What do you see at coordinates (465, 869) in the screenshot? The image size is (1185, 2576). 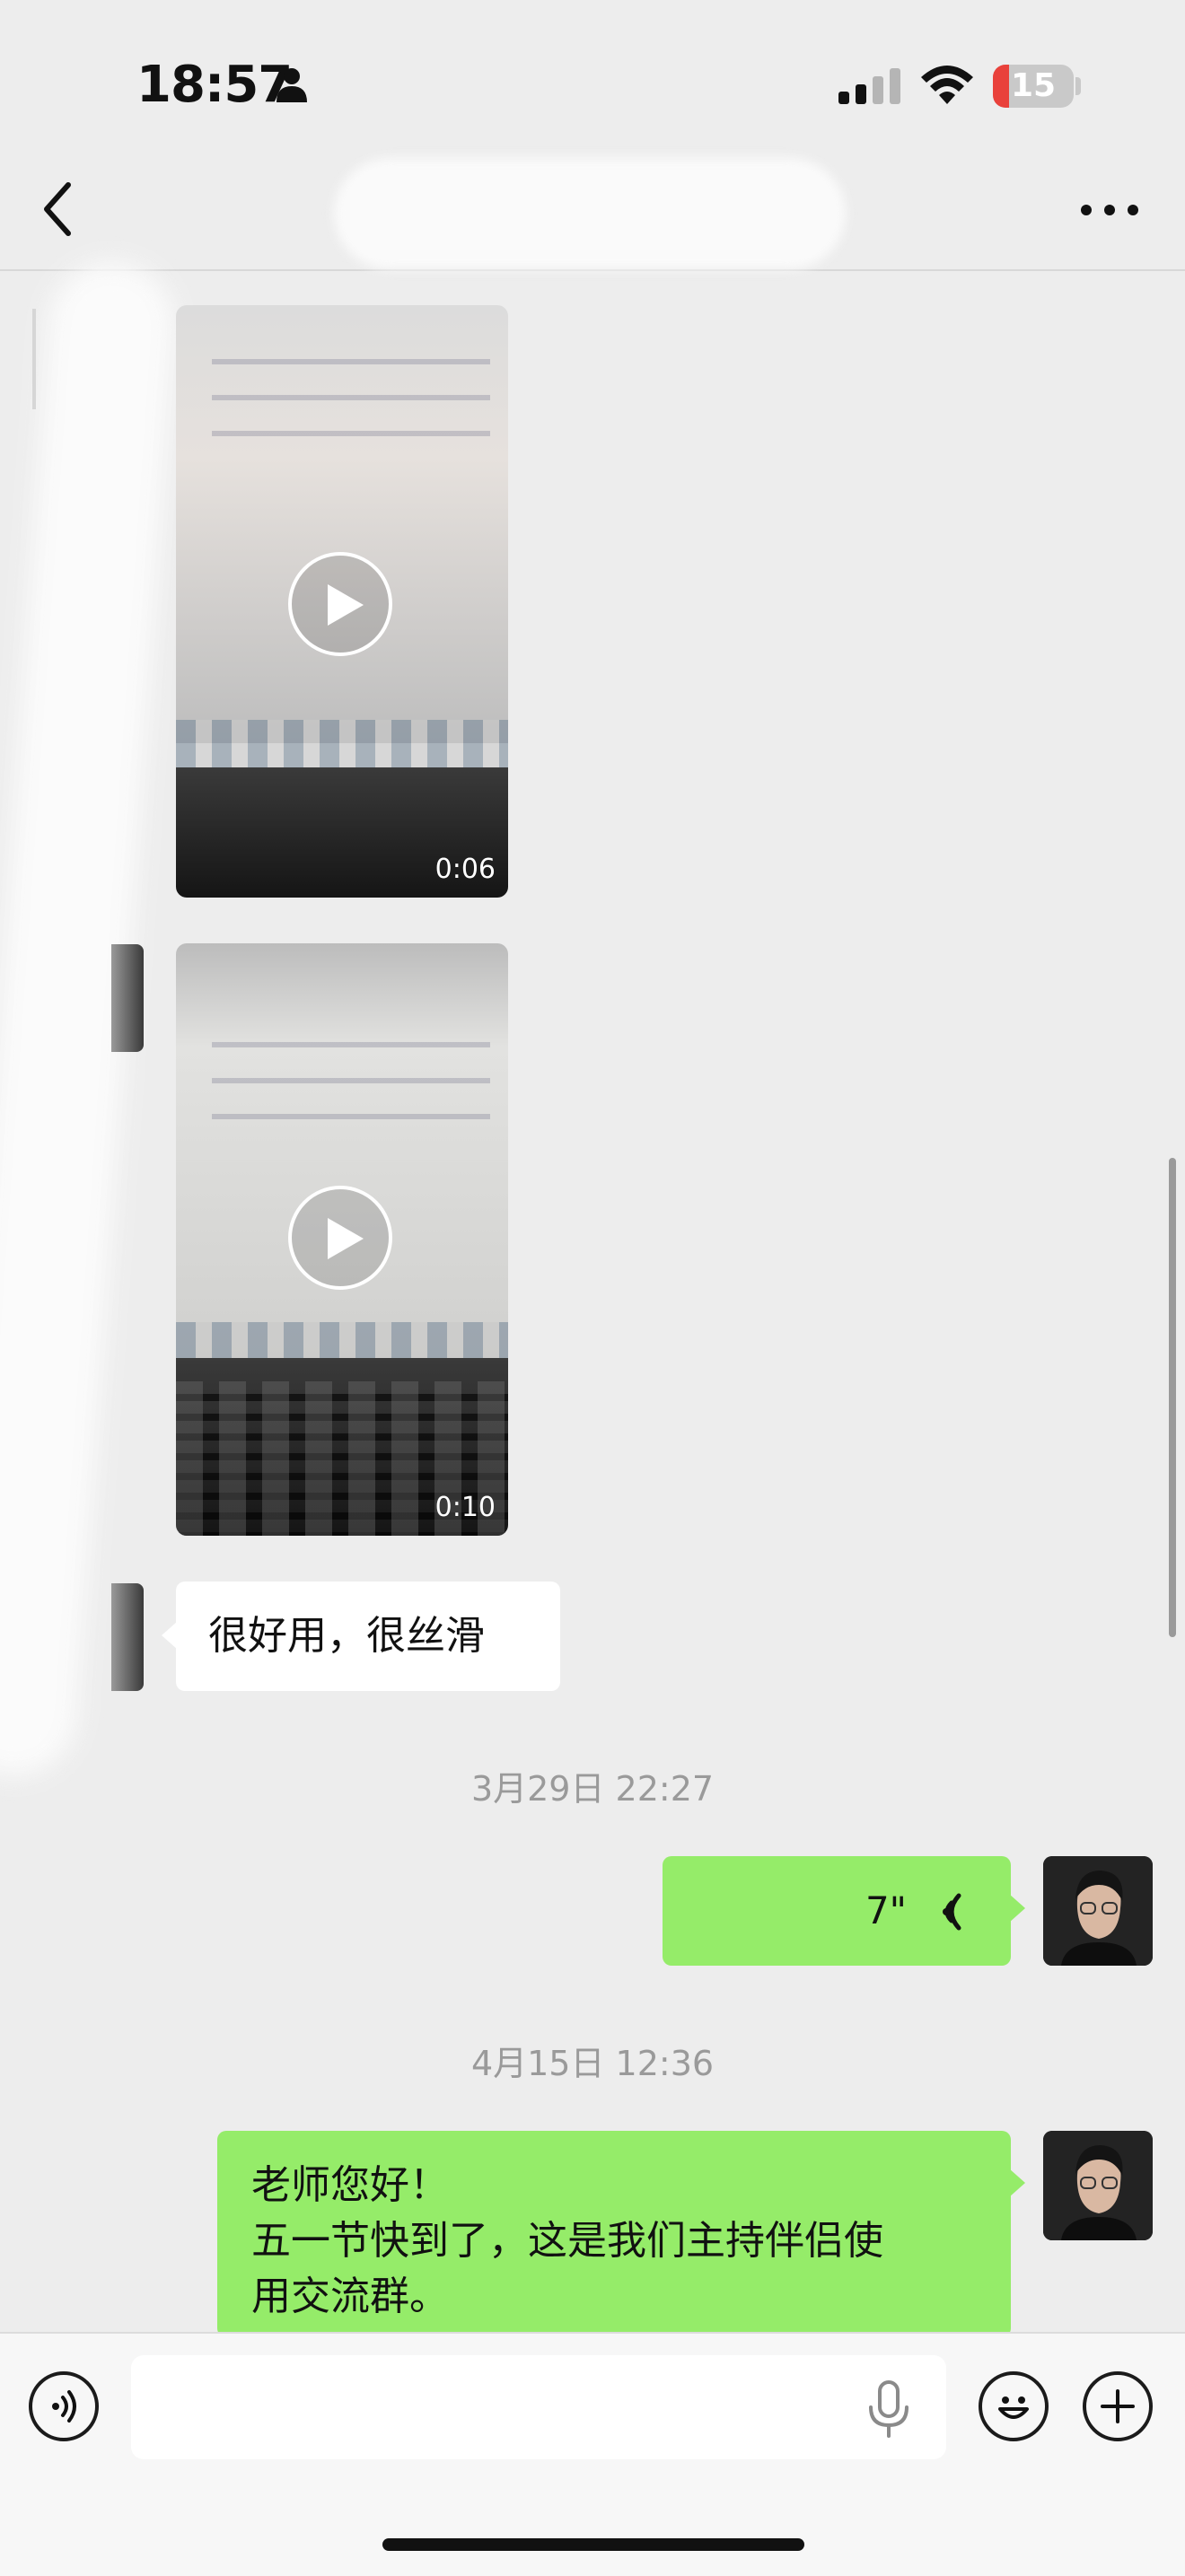 I see `video-duration: 0:06` at bounding box center [465, 869].